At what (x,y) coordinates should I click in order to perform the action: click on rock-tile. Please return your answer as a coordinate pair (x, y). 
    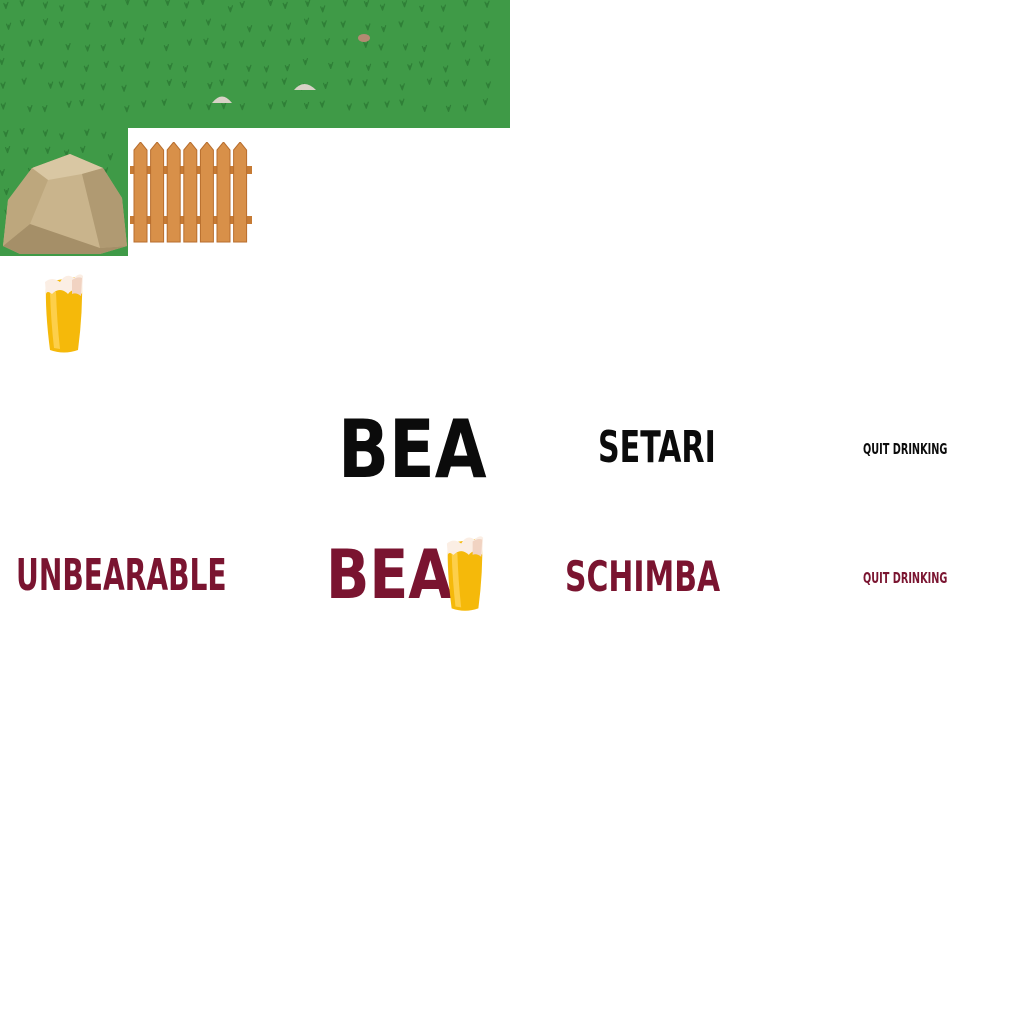
    Looking at the image, I should click on (64, 192).